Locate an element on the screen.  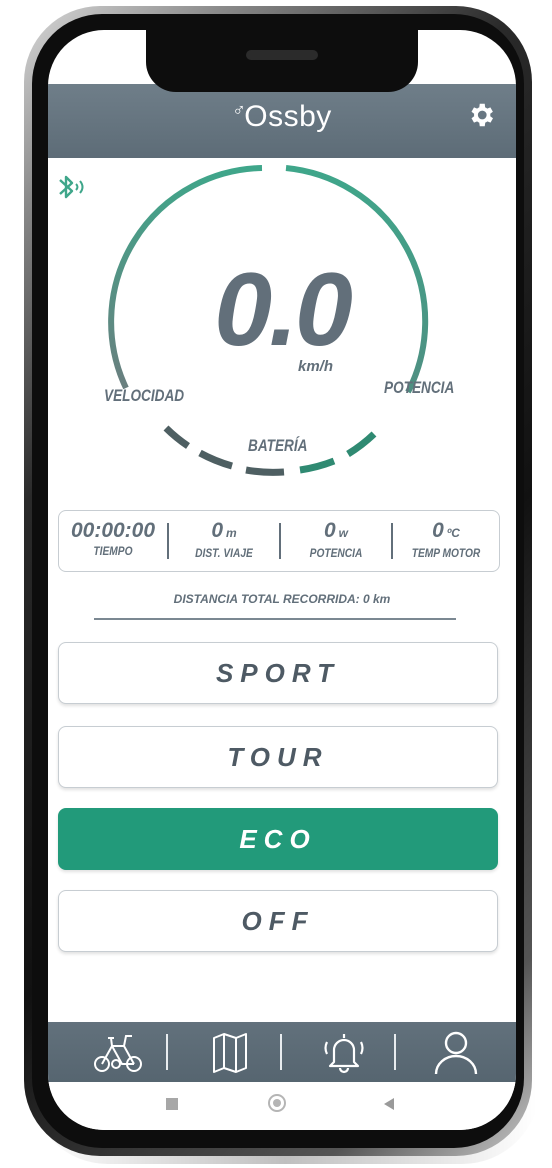
app-logo: ♂Ossby is located at coordinates (282, 117).